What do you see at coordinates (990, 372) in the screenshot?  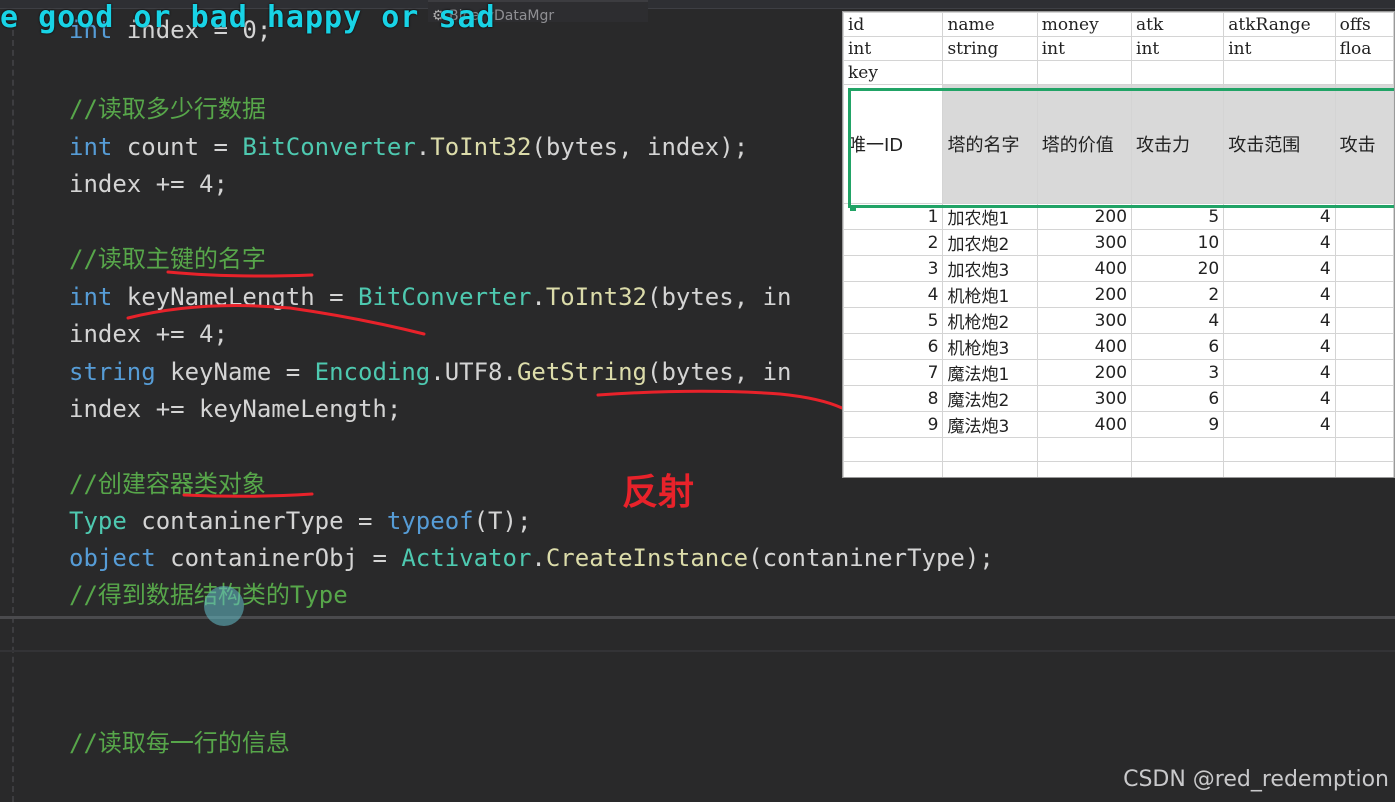 I see `sheet-cell: 魔法炮1` at bounding box center [990, 372].